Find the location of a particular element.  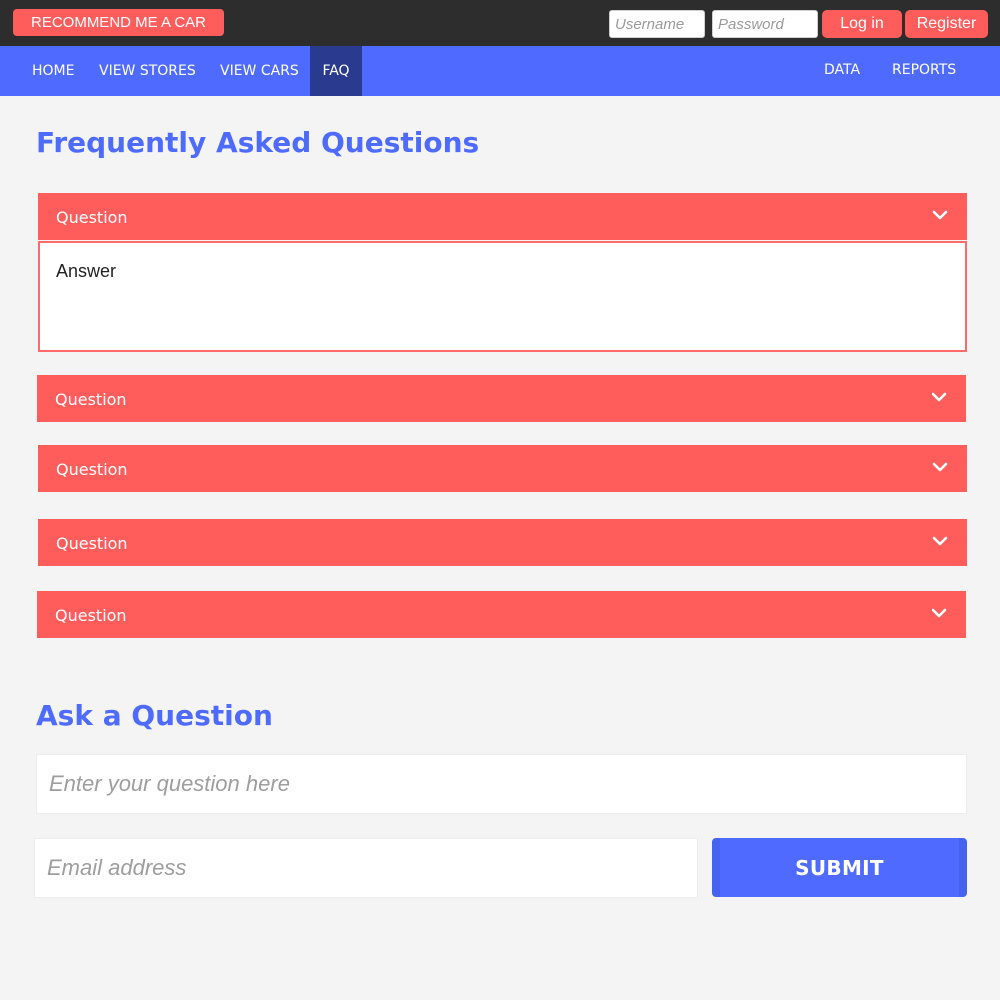

username-input is located at coordinates (657, 24).